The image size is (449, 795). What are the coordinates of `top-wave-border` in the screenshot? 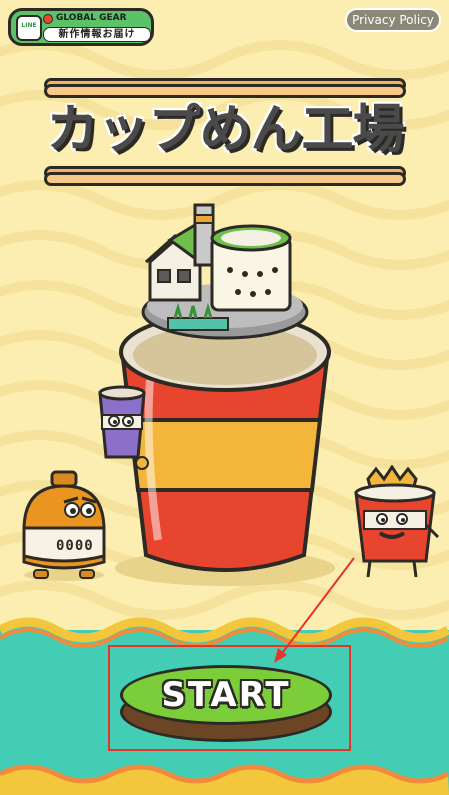 It's located at (224, 632).